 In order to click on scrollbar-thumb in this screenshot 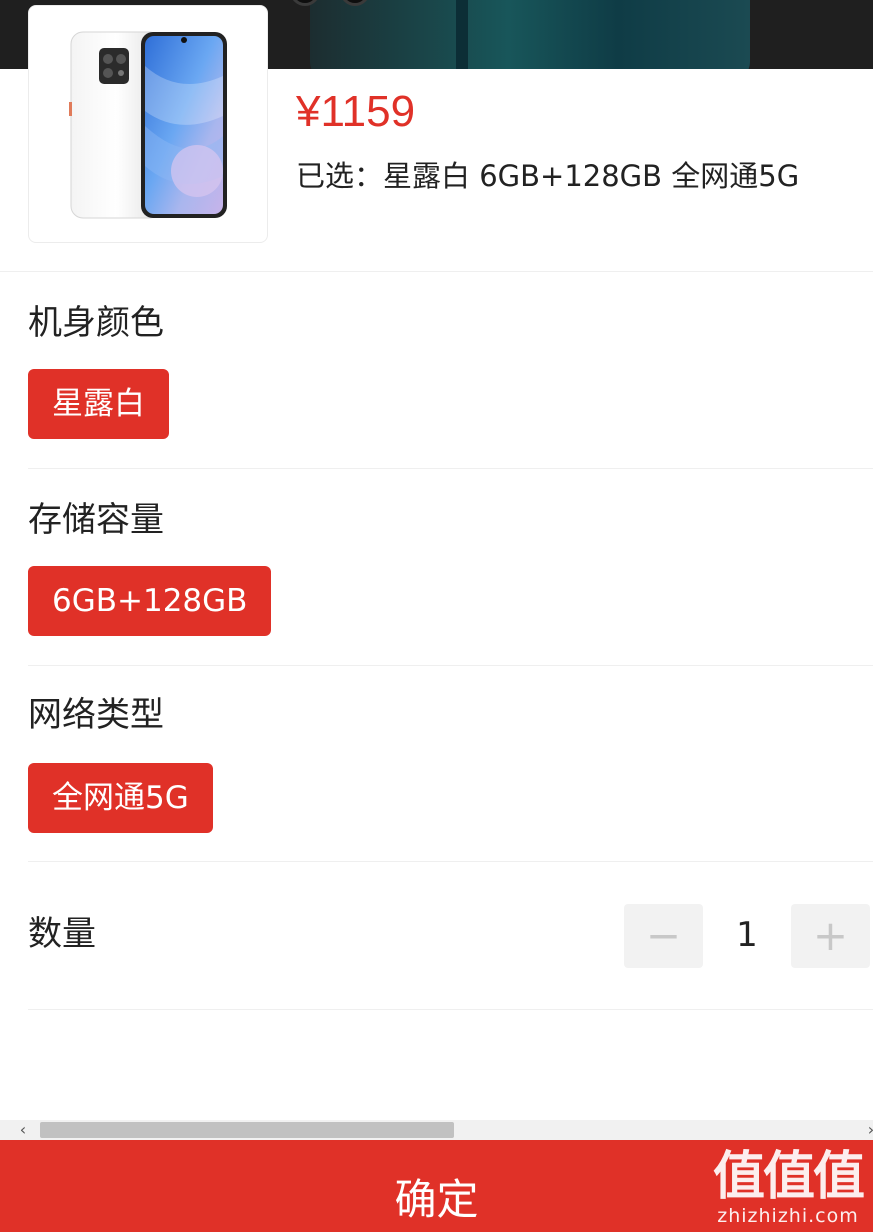, I will do `click(247, 1130)`.